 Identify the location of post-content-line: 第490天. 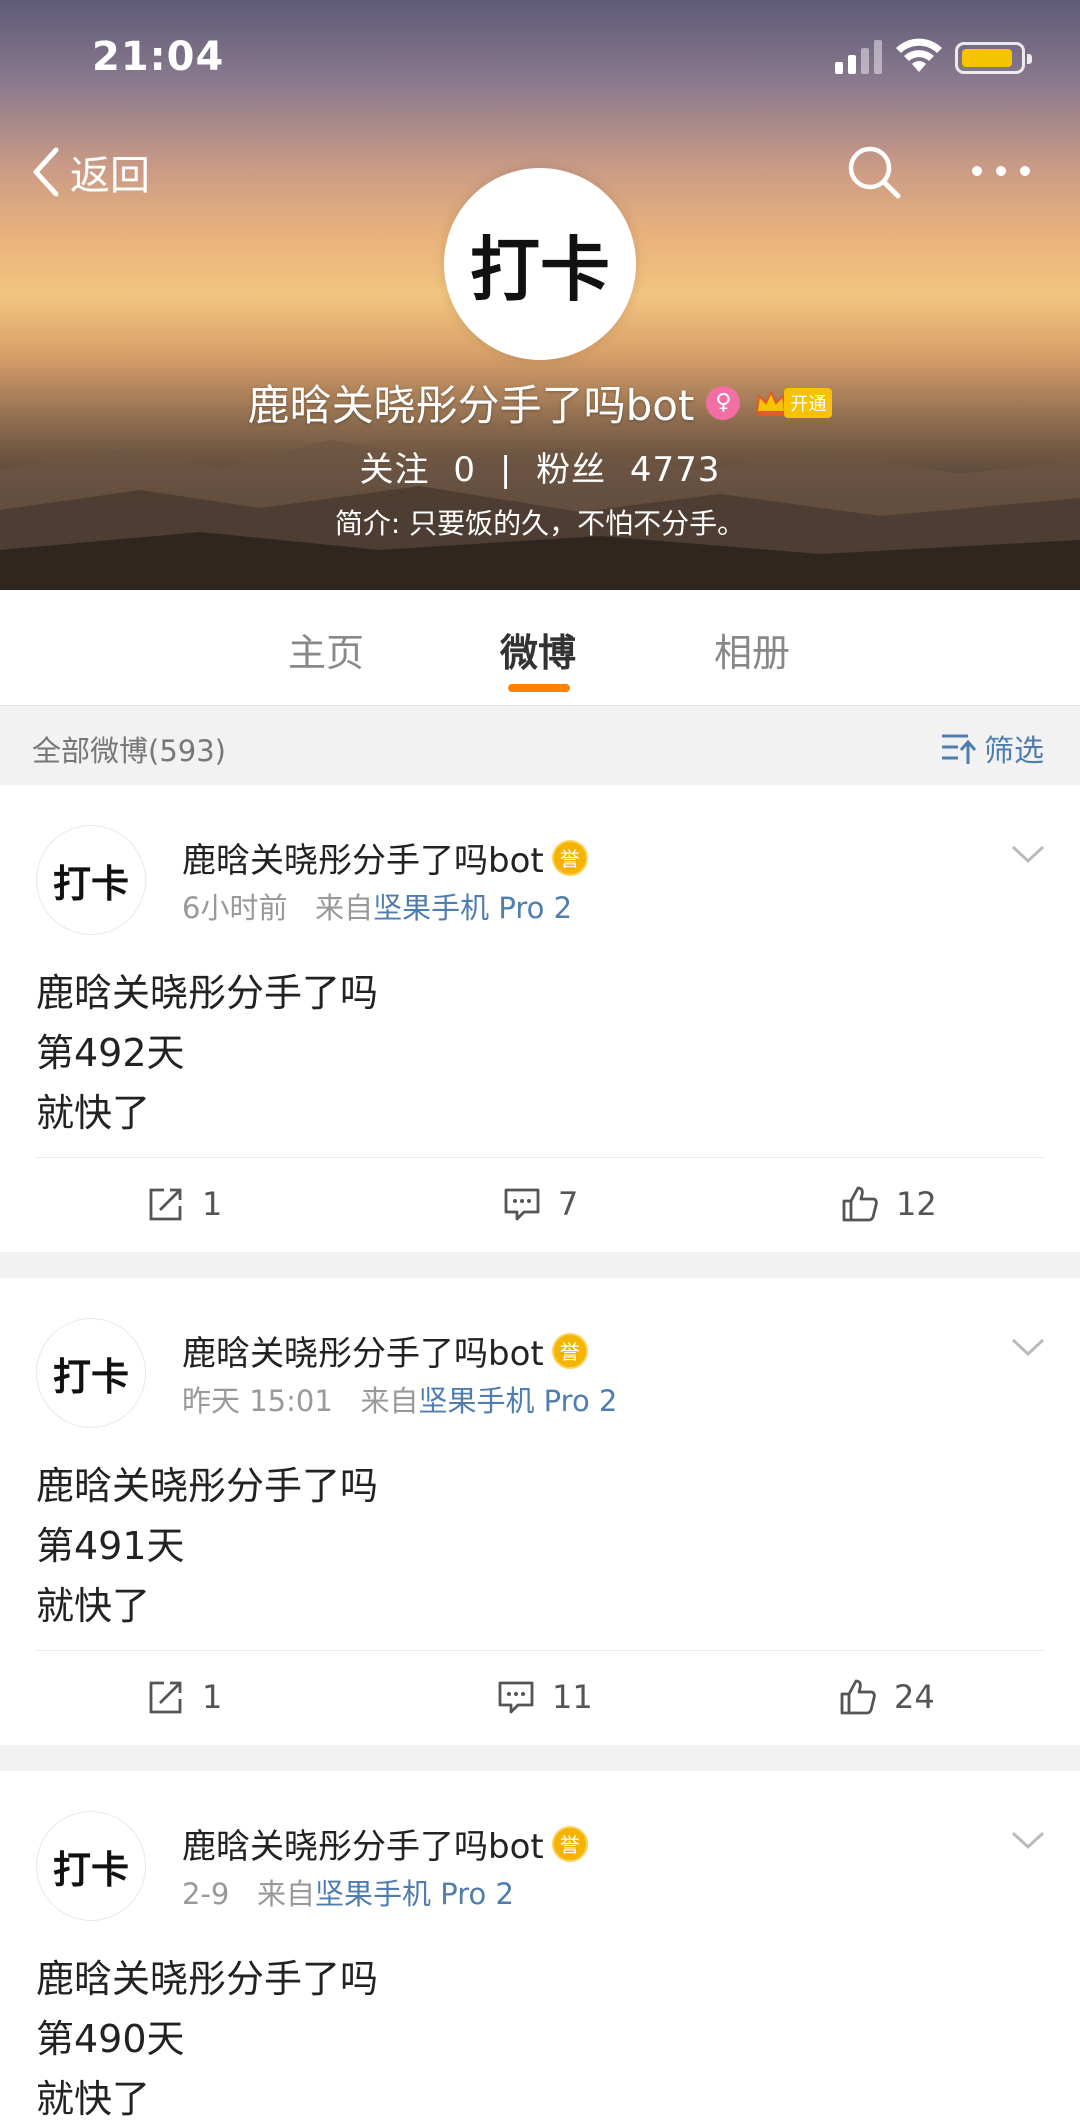
(110, 2039).